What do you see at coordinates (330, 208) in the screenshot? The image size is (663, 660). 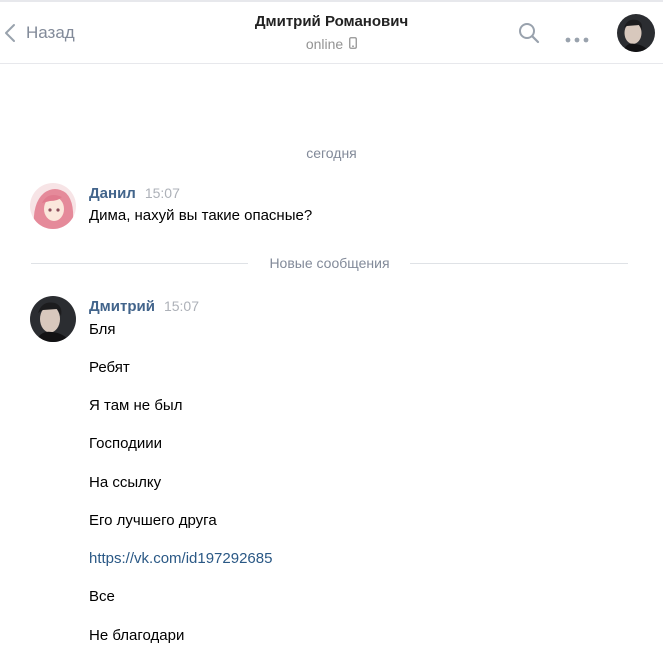 I see `message-group: Данил 15:07 Дима, нахуй вы такие опасные?` at bounding box center [330, 208].